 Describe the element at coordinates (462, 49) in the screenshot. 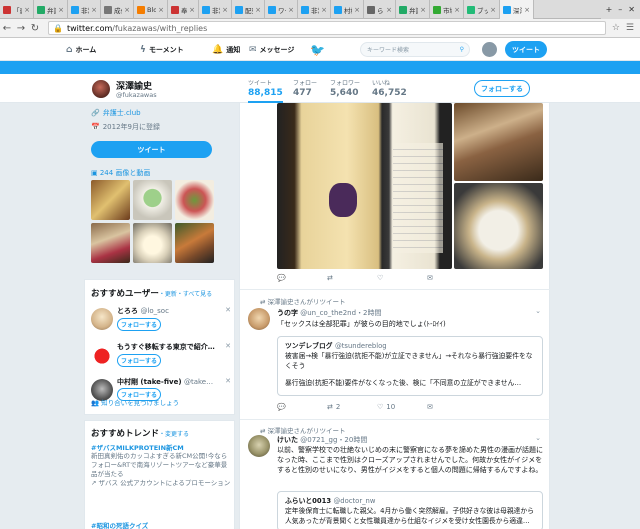

I see `search-icon: ⚲` at that location.